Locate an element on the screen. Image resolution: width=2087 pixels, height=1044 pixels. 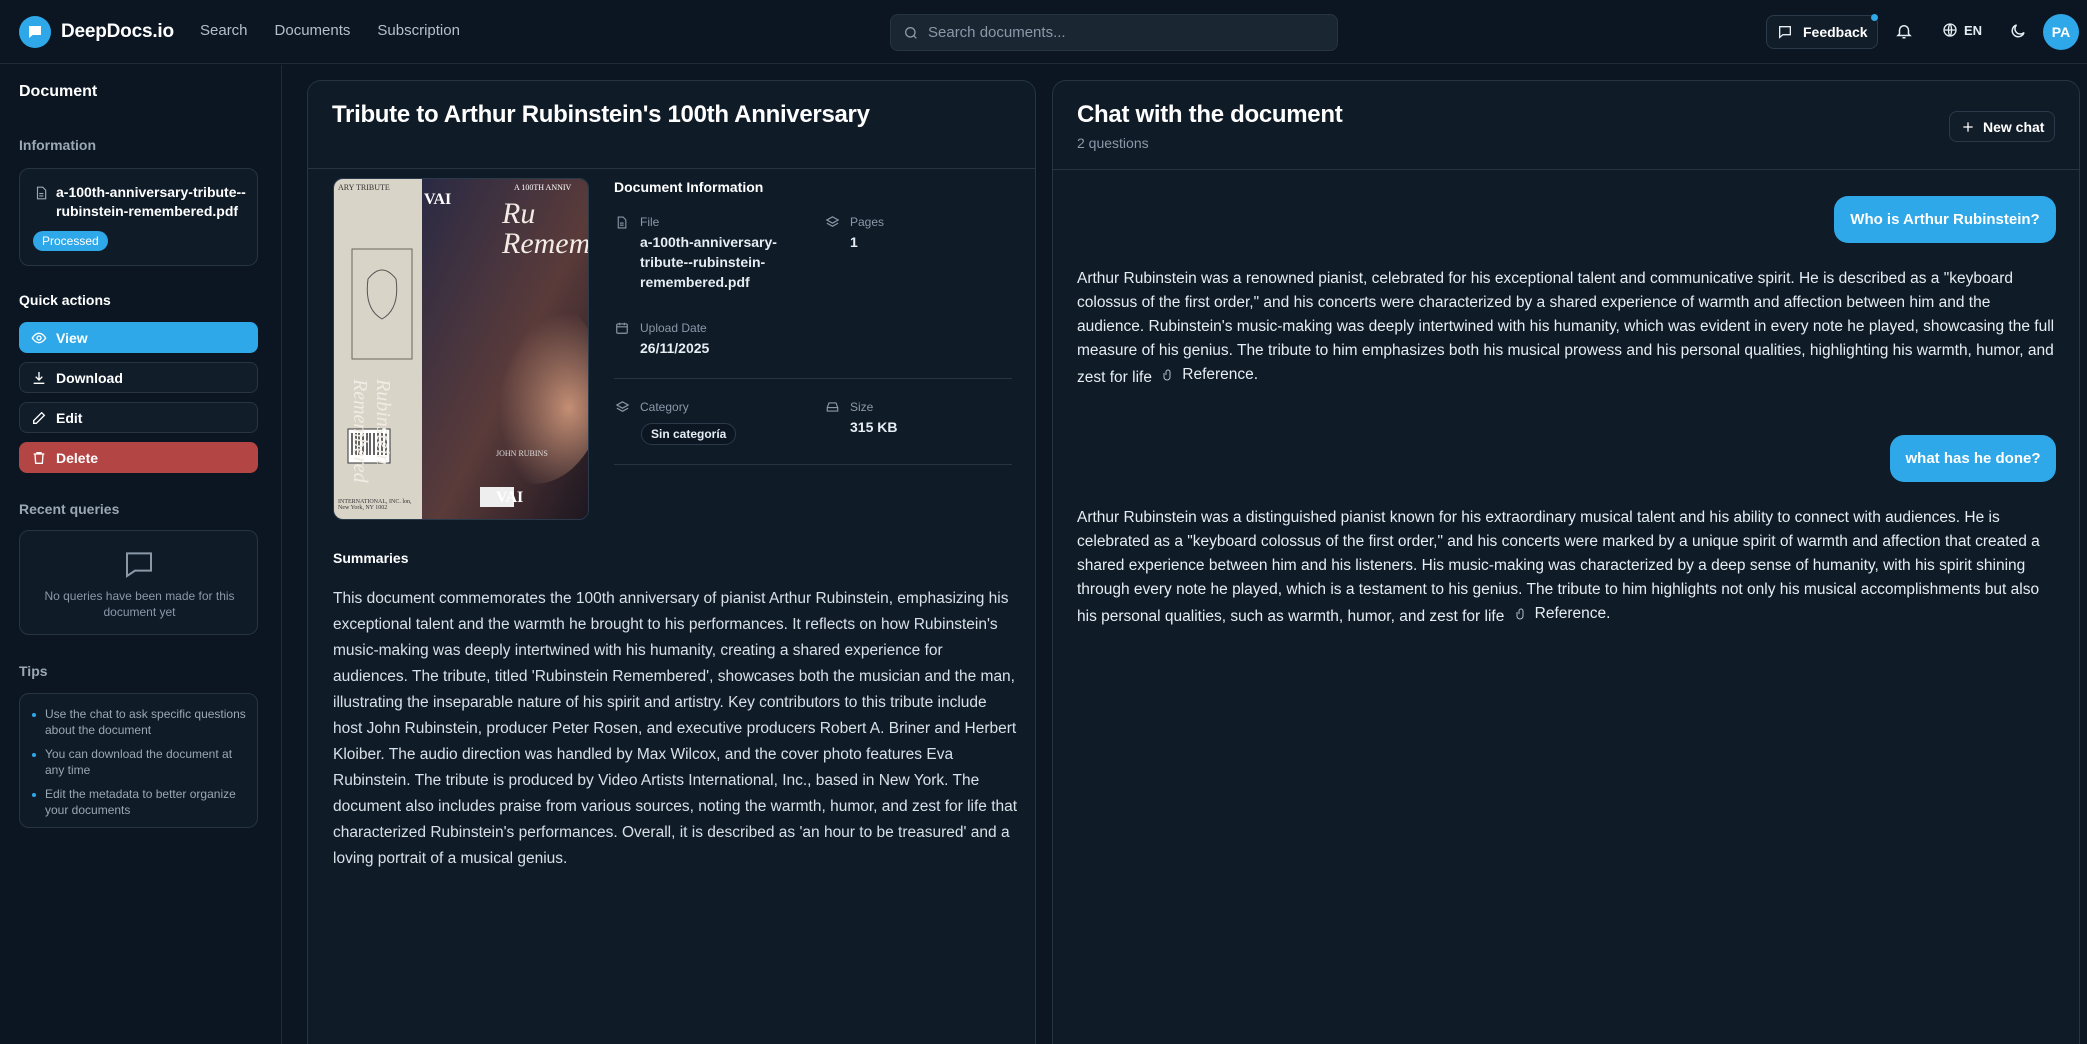
view-button: View is located at coordinates (138, 337).